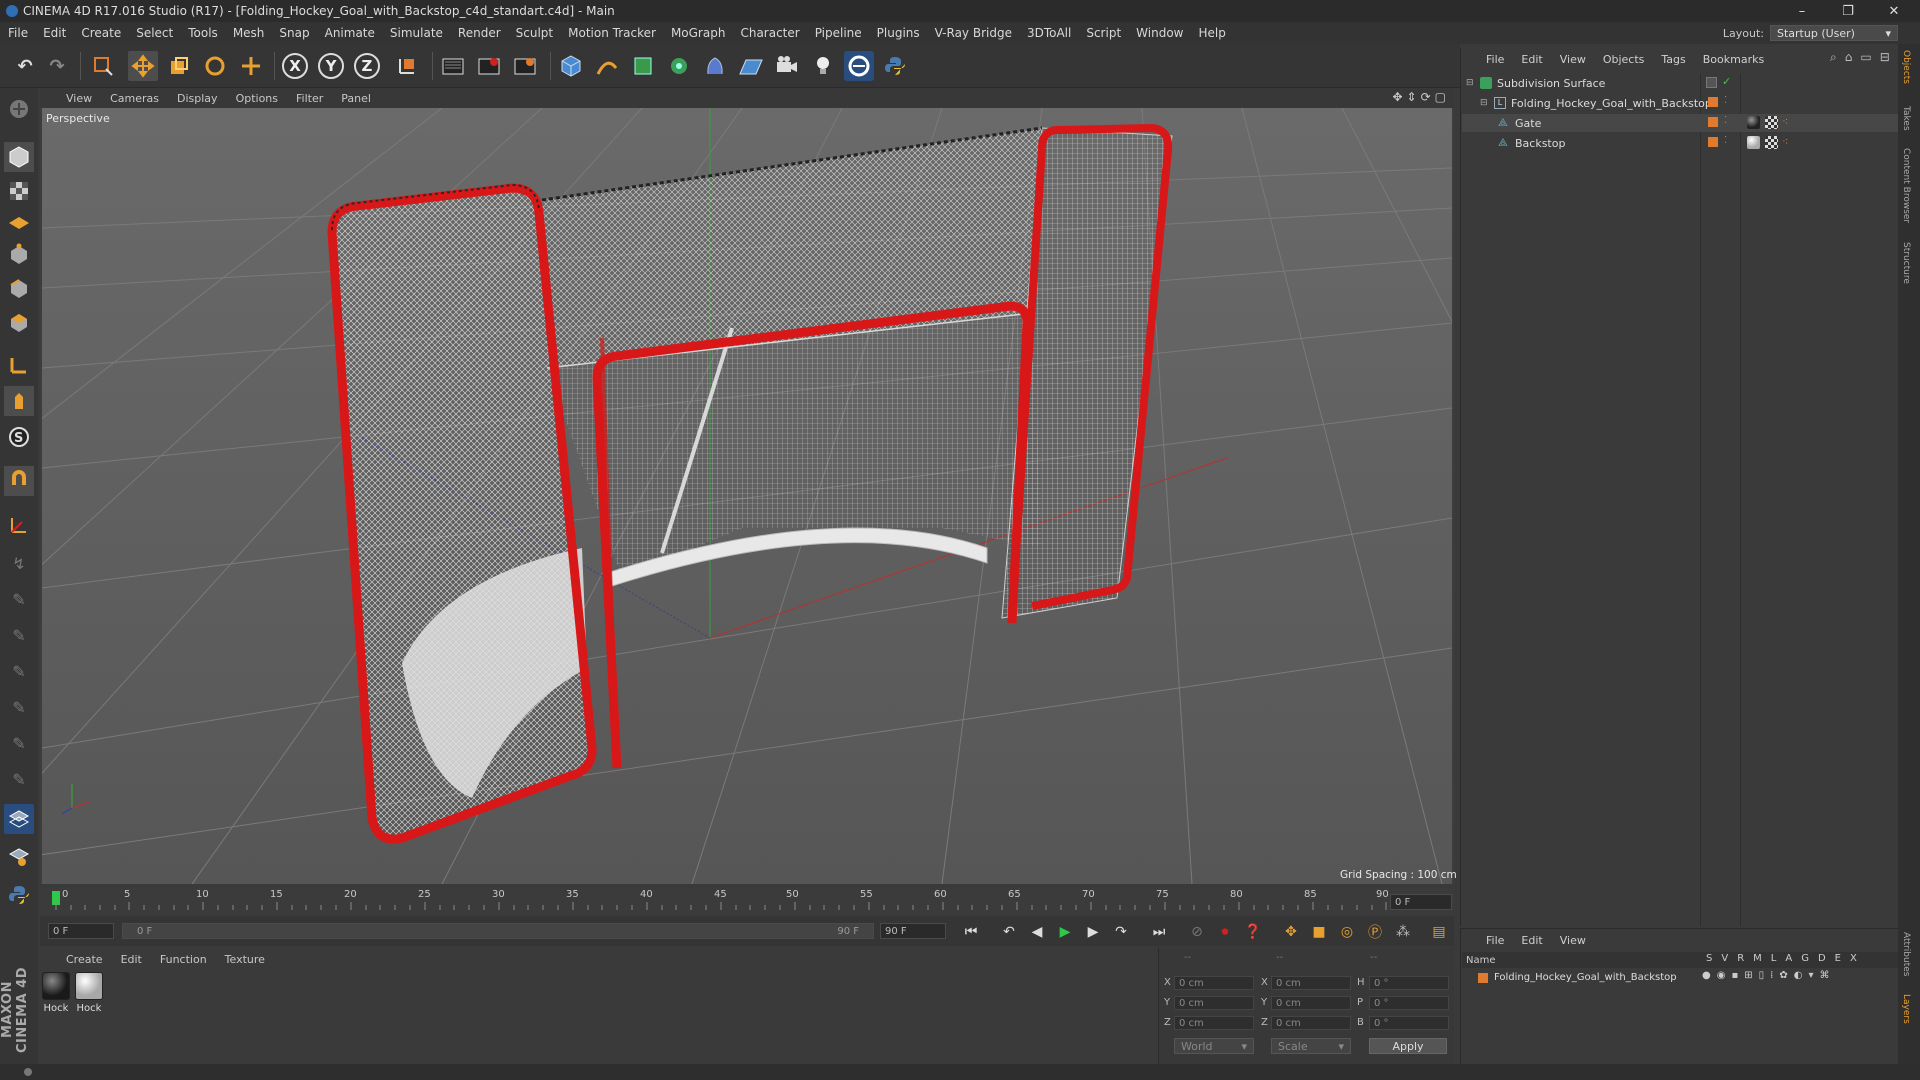 The width and height of the screenshot is (1920, 1080). I want to click on menu-motion-tracker: Motion Tracker, so click(612, 33).